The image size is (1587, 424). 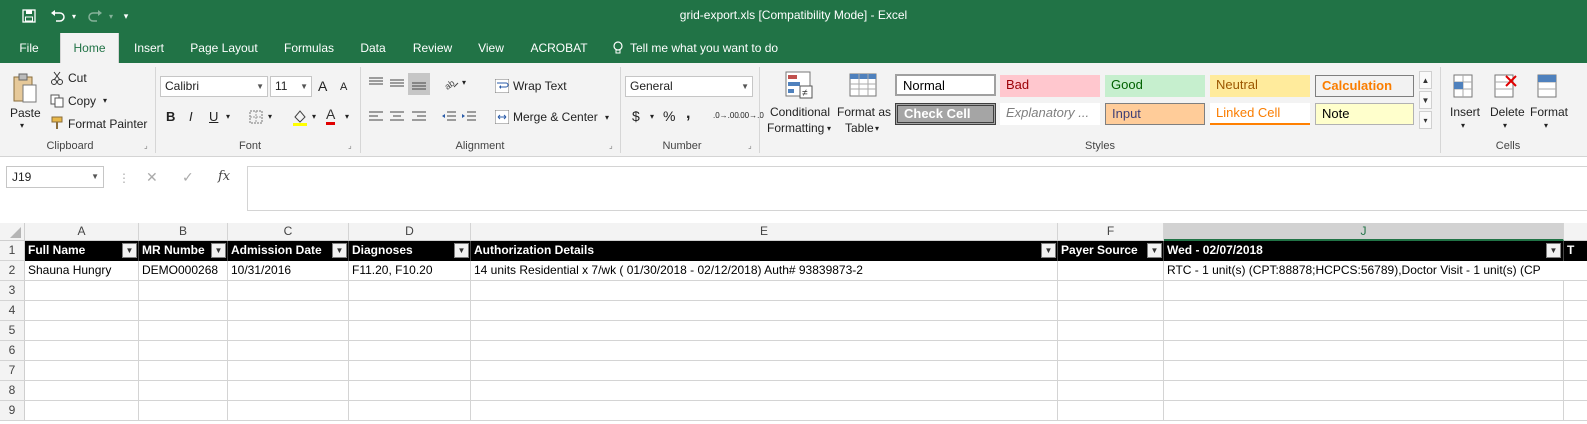 What do you see at coordinates (1364, 114) in the screenshot?
I see `style-note: Note` at bounding box center [1364, 114].